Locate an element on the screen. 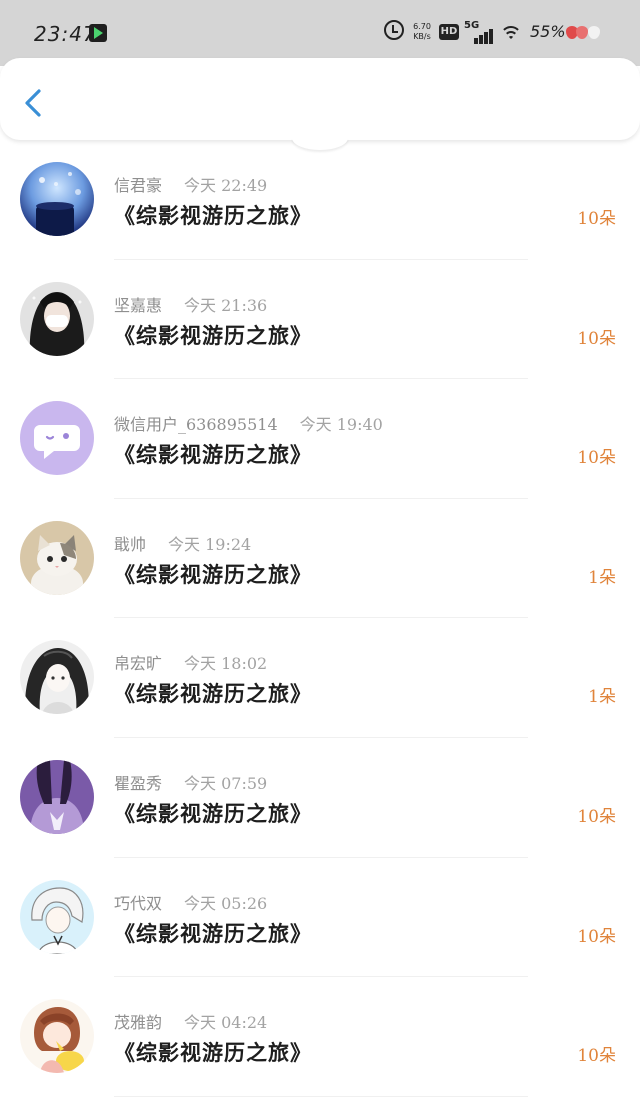 This screenshot has width=640, height=1107. list-item: 戢帅 今天 19:24 《综影视游历之旅》 1朵 is located at coordinates (320, 559).